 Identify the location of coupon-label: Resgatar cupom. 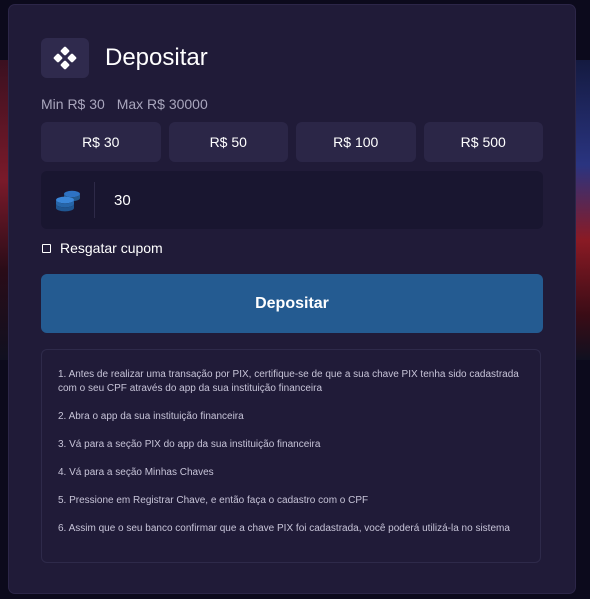
(111, 248).